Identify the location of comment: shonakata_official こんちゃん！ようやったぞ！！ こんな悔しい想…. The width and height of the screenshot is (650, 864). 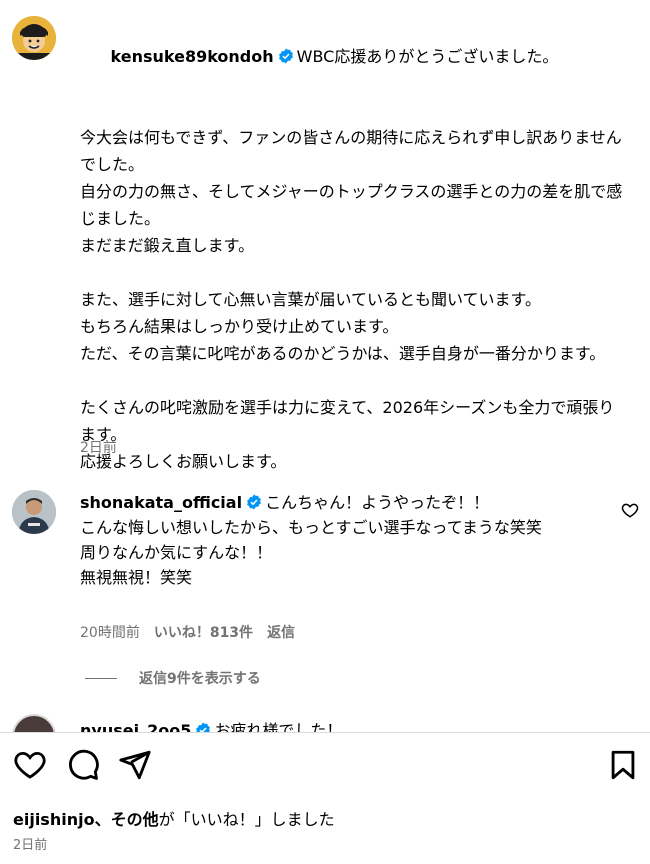
(335, 540).